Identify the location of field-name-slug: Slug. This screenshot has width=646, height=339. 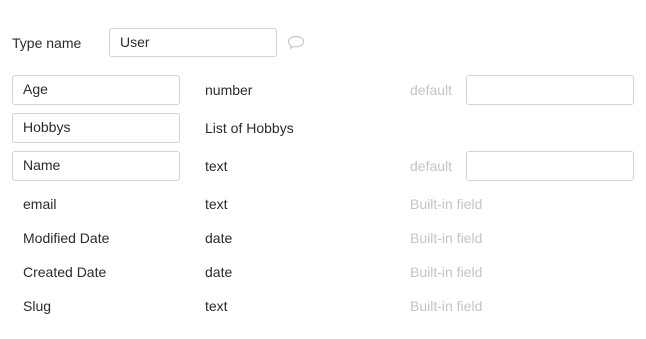
(37, 306).